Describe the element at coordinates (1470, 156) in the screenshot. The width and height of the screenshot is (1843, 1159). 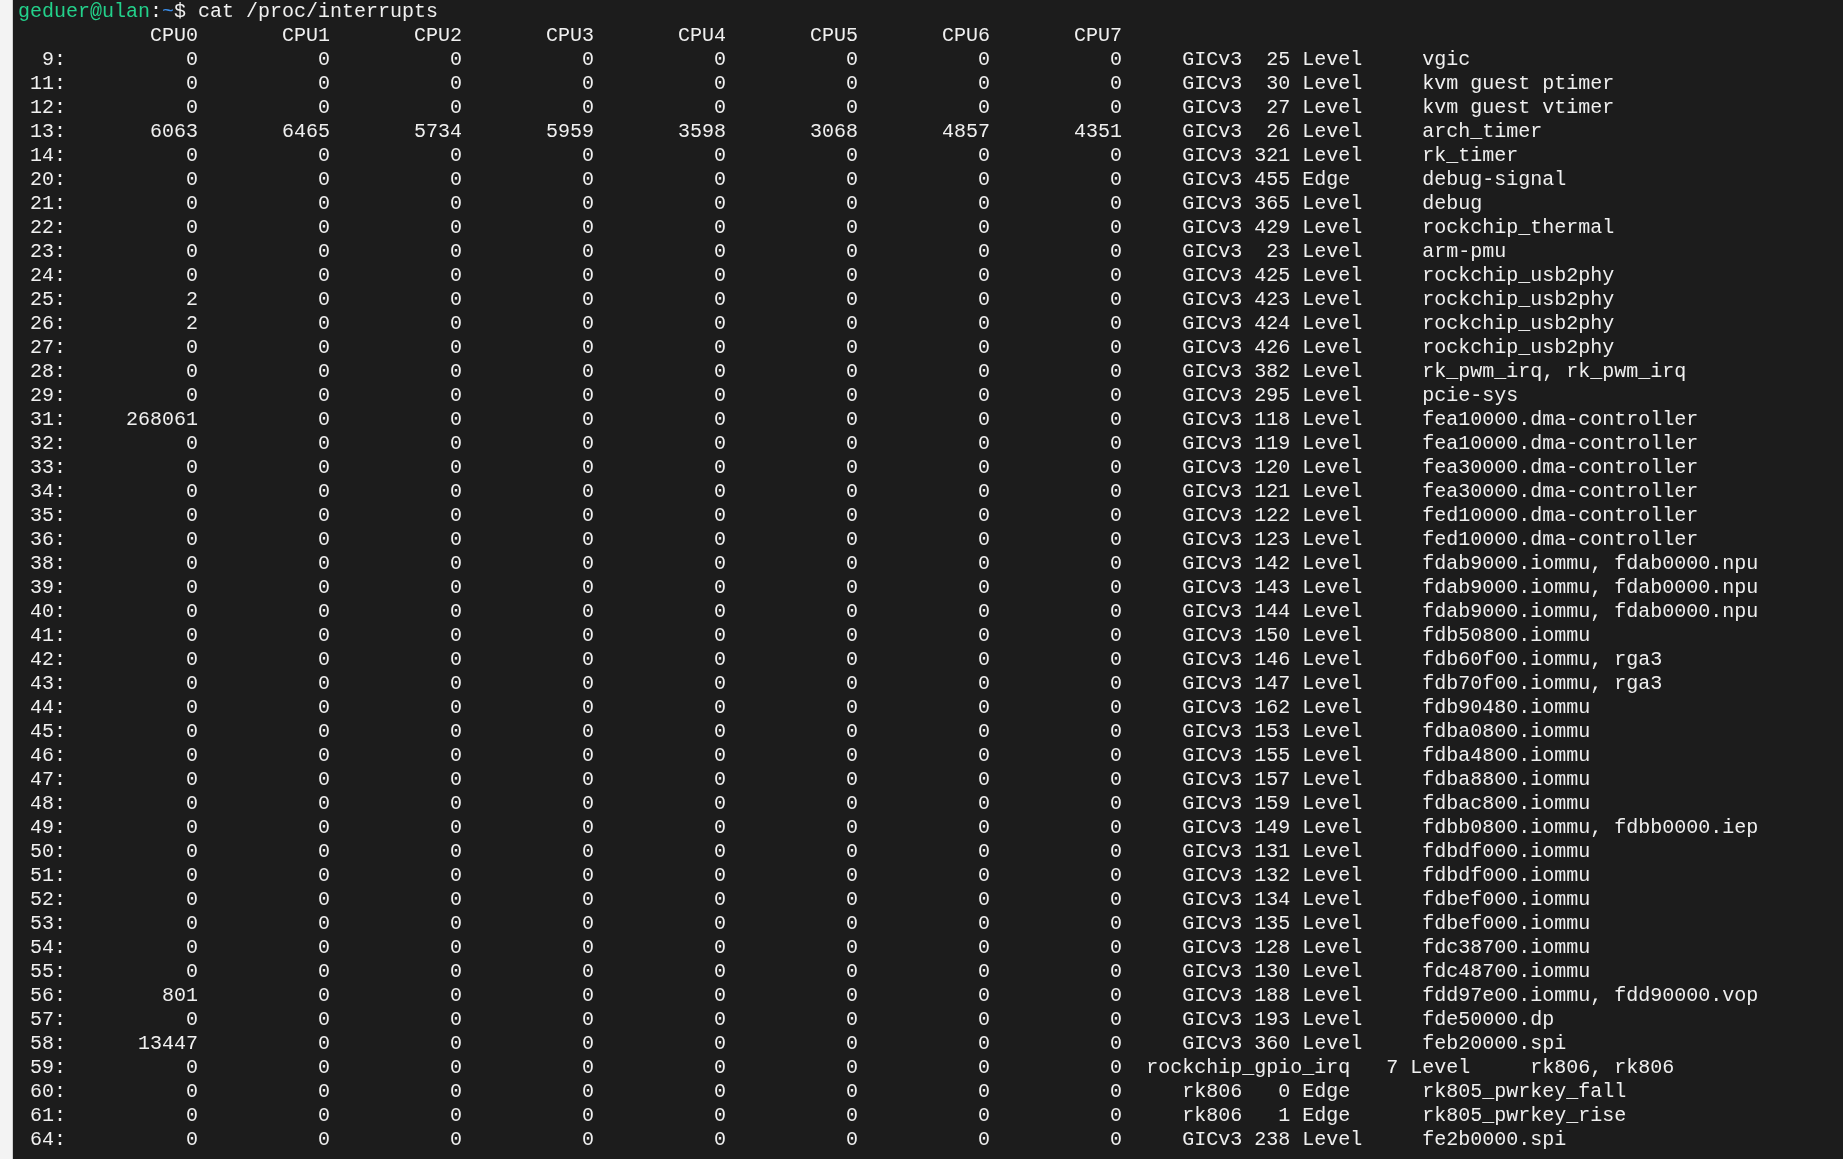
I see `device-name: rk_timer` at that location.